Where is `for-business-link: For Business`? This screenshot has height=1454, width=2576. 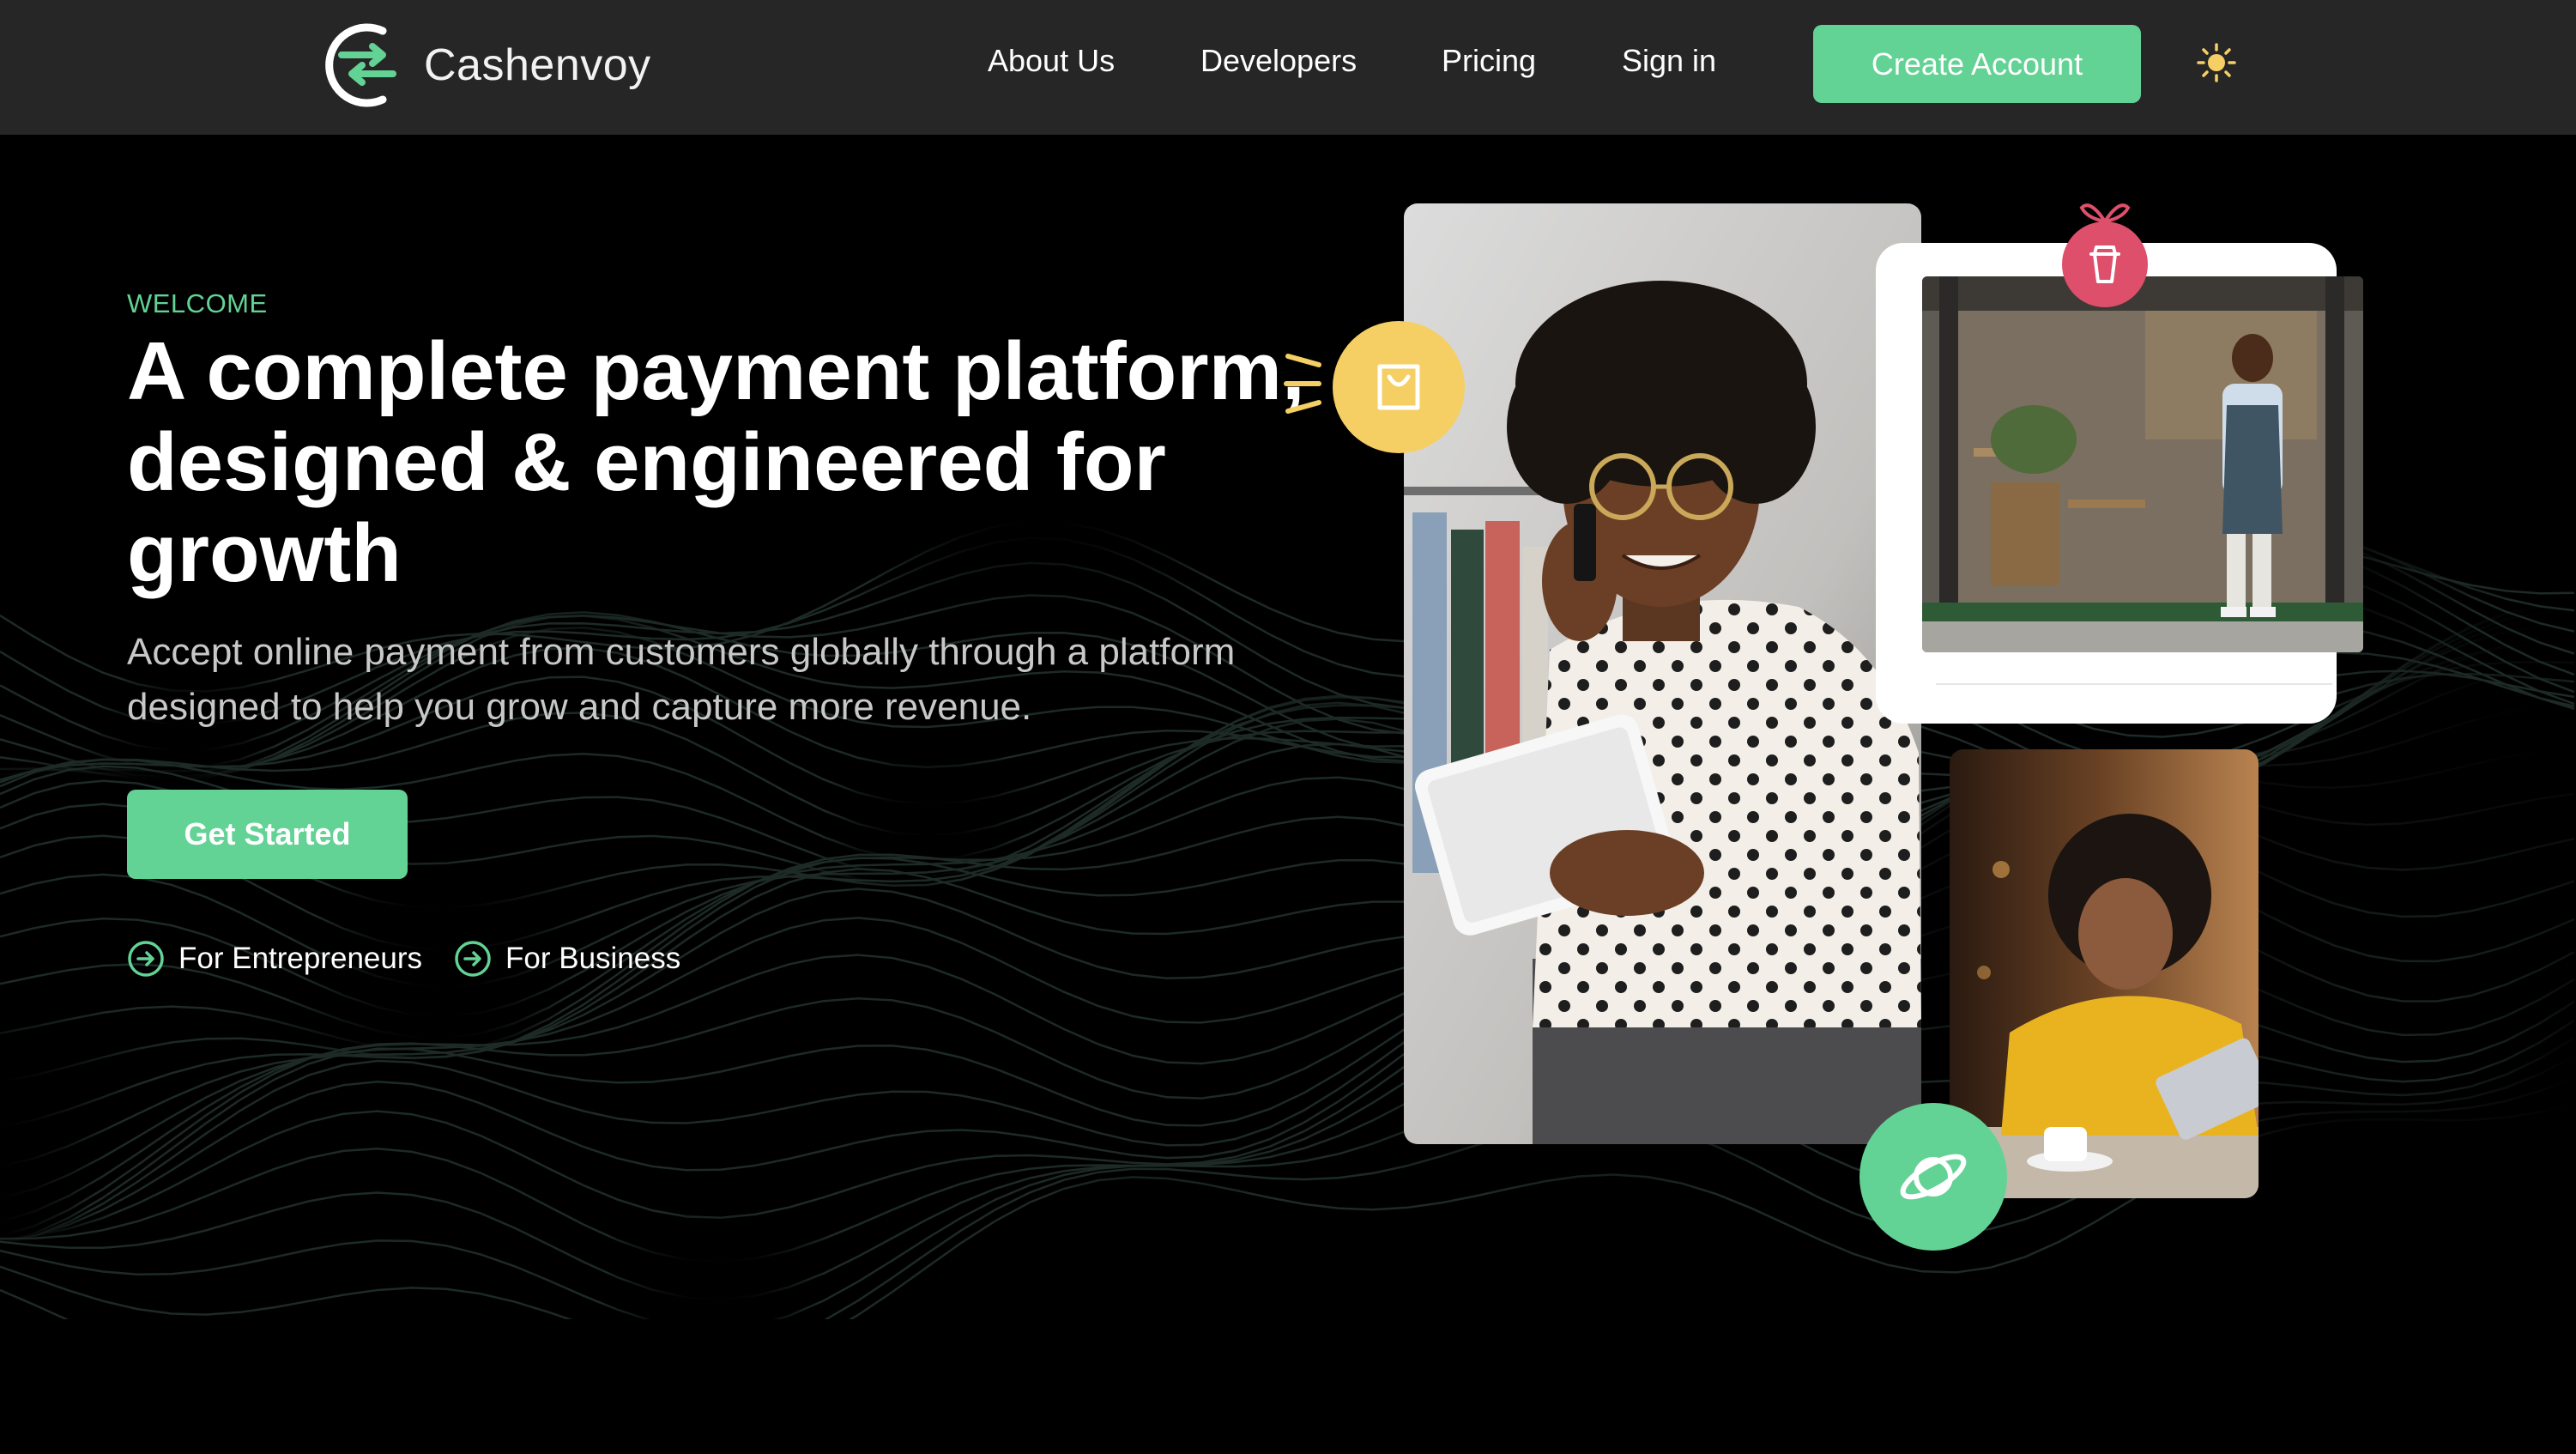
for-business-link: For Business is located at coordinates (567, 959).